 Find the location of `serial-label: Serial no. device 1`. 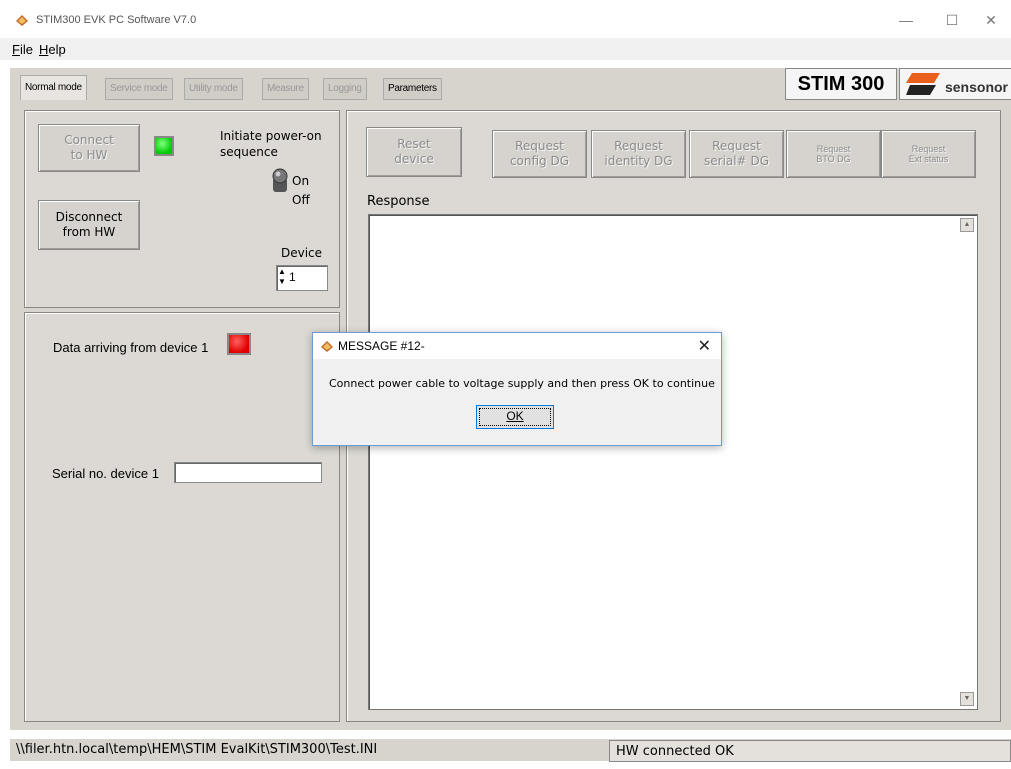

serial-label: Serial no. device 1 is located at coordinates (105, 473).